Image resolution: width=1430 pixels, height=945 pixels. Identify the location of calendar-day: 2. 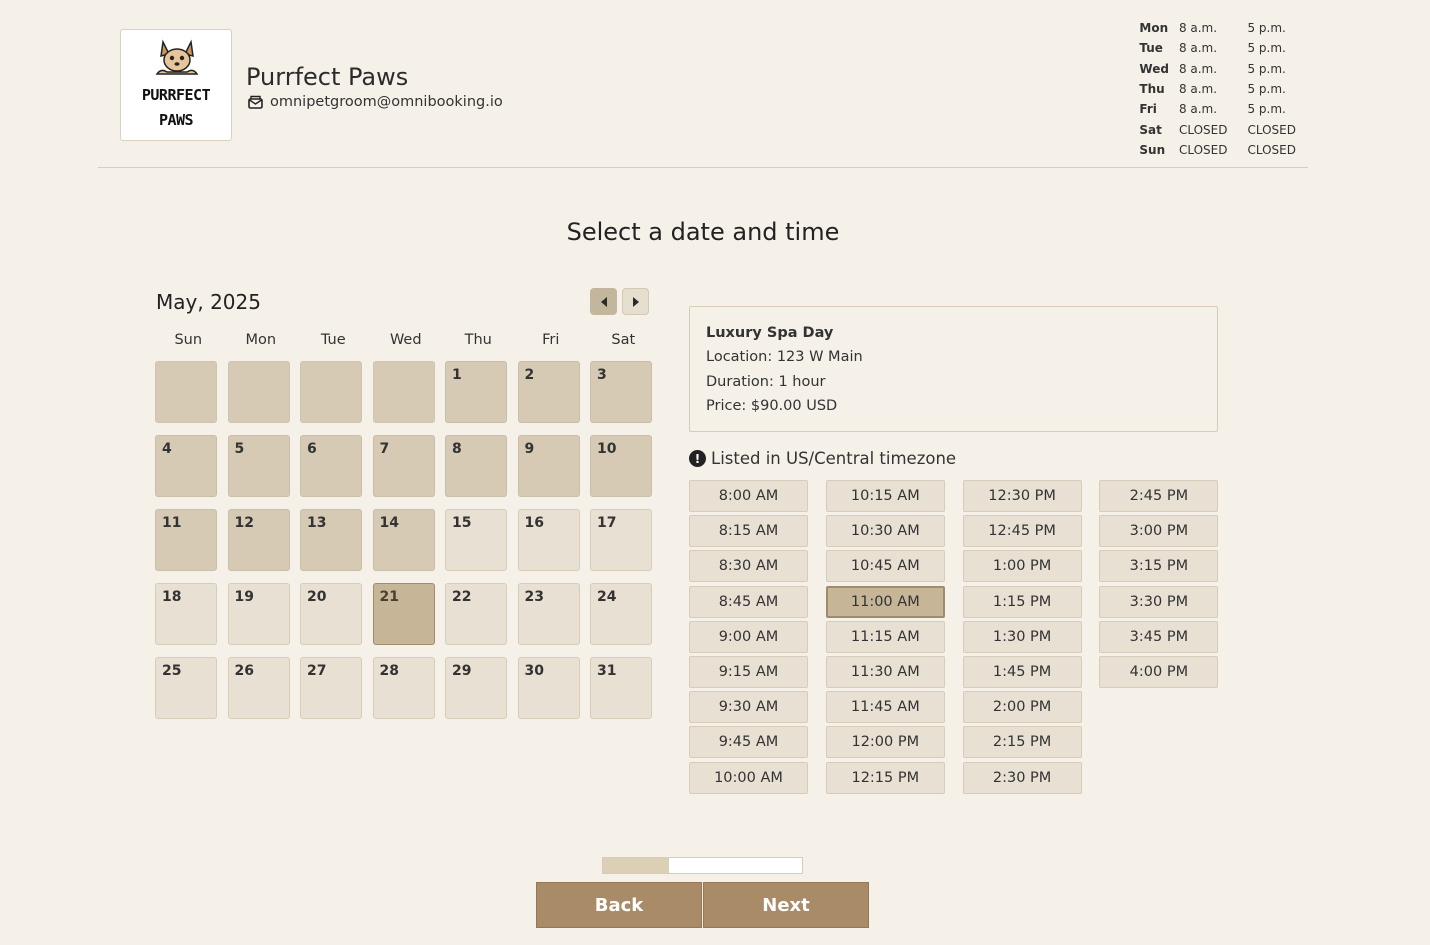
(548, 392).